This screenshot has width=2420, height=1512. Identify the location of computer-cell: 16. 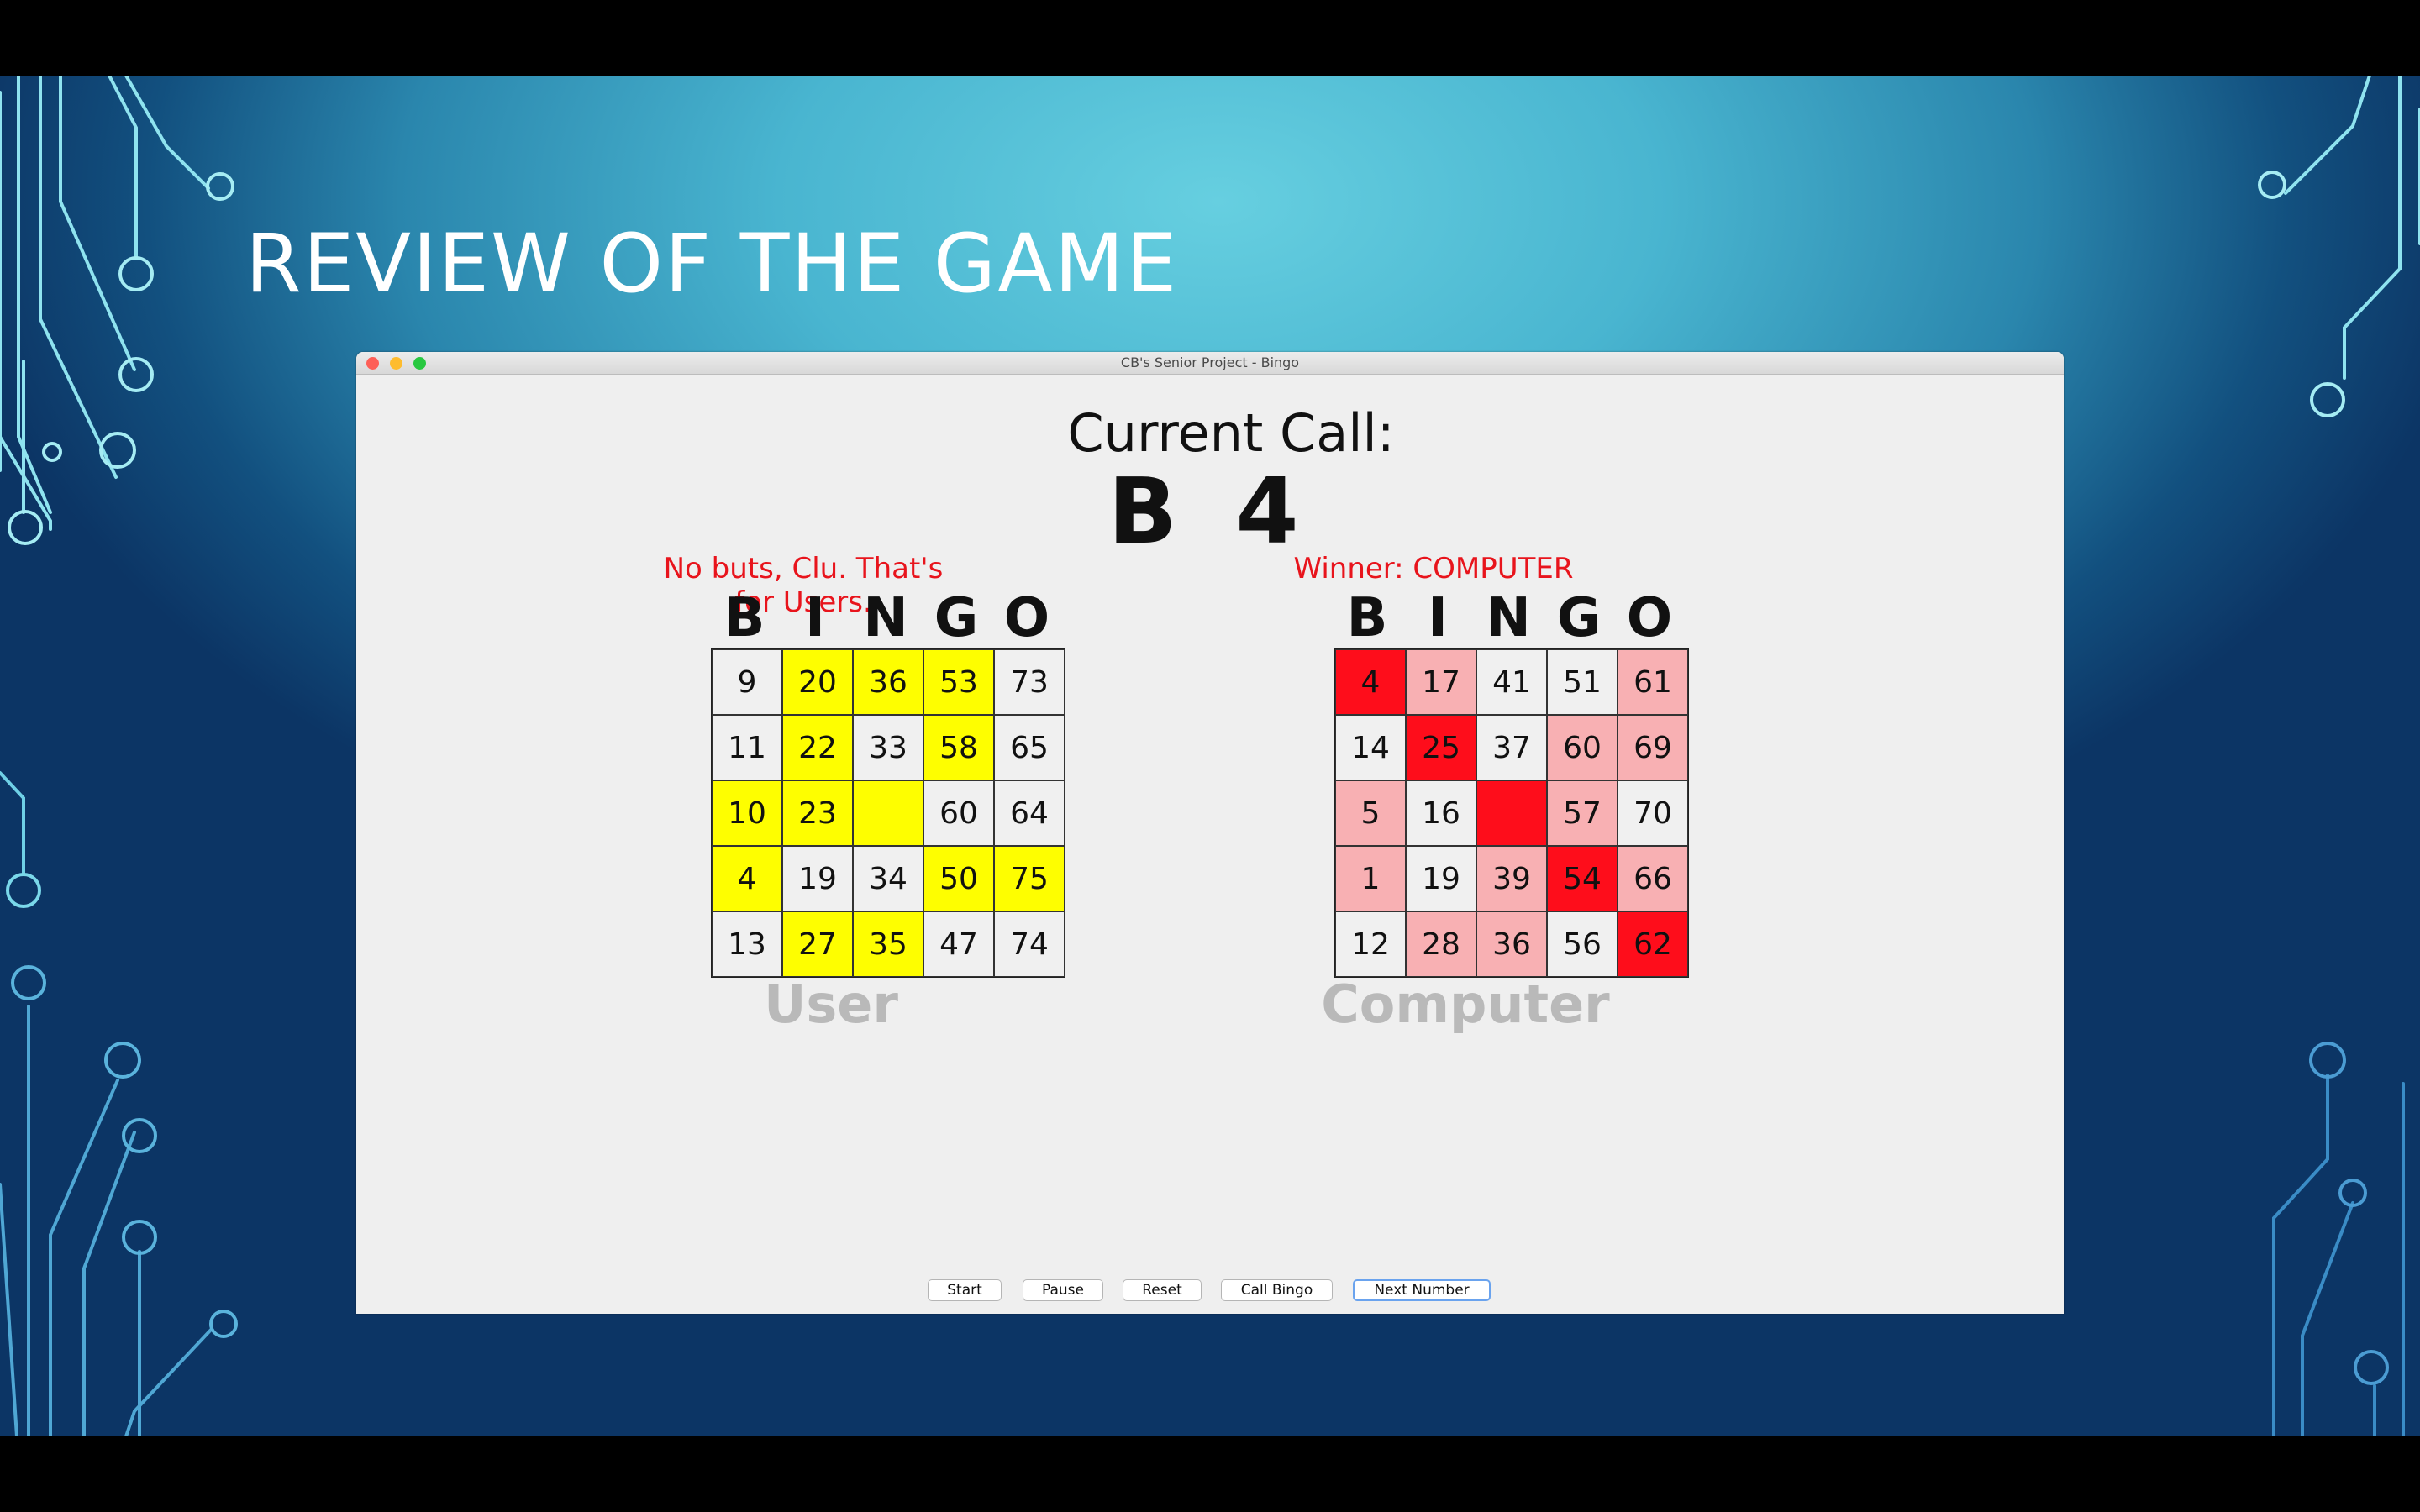
(1441, 813).